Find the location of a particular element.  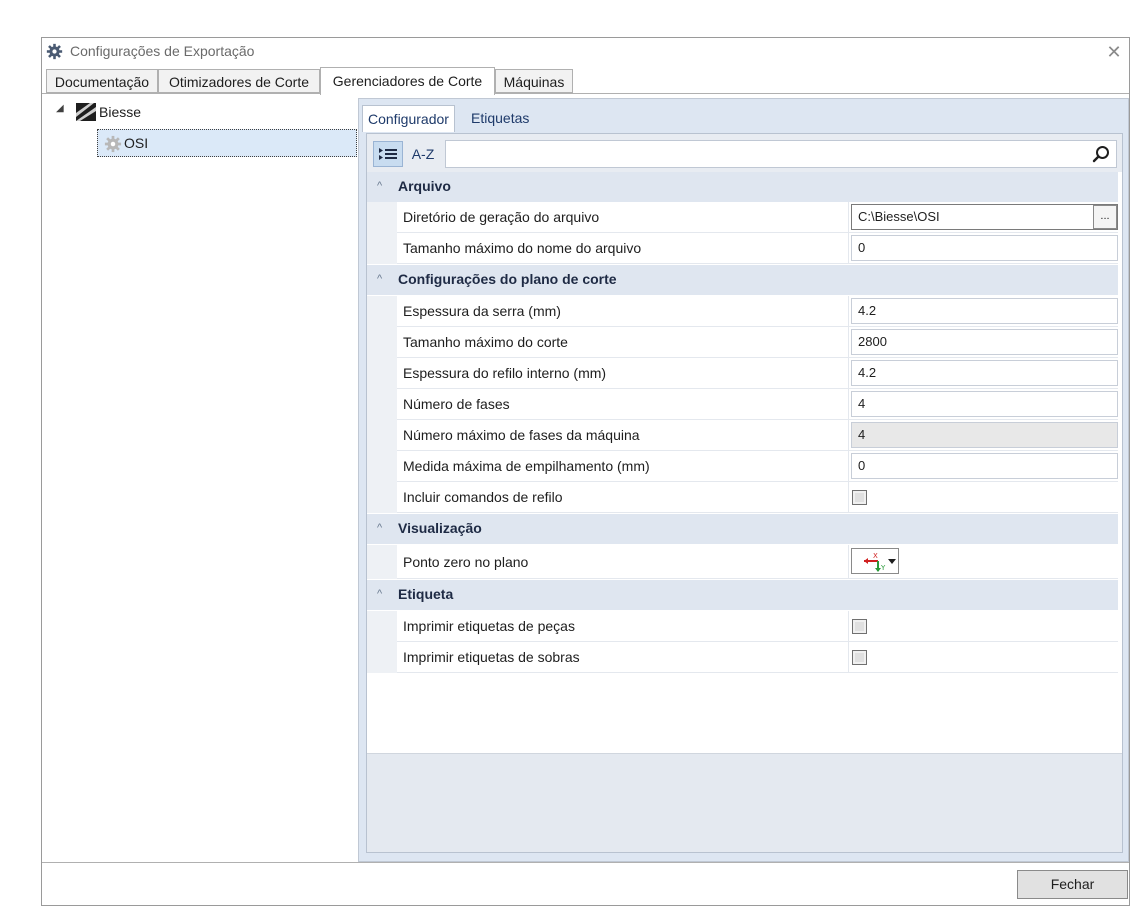

property-row: Espessura da serra (mm) 4.2 is located at coordinates (742, 311).